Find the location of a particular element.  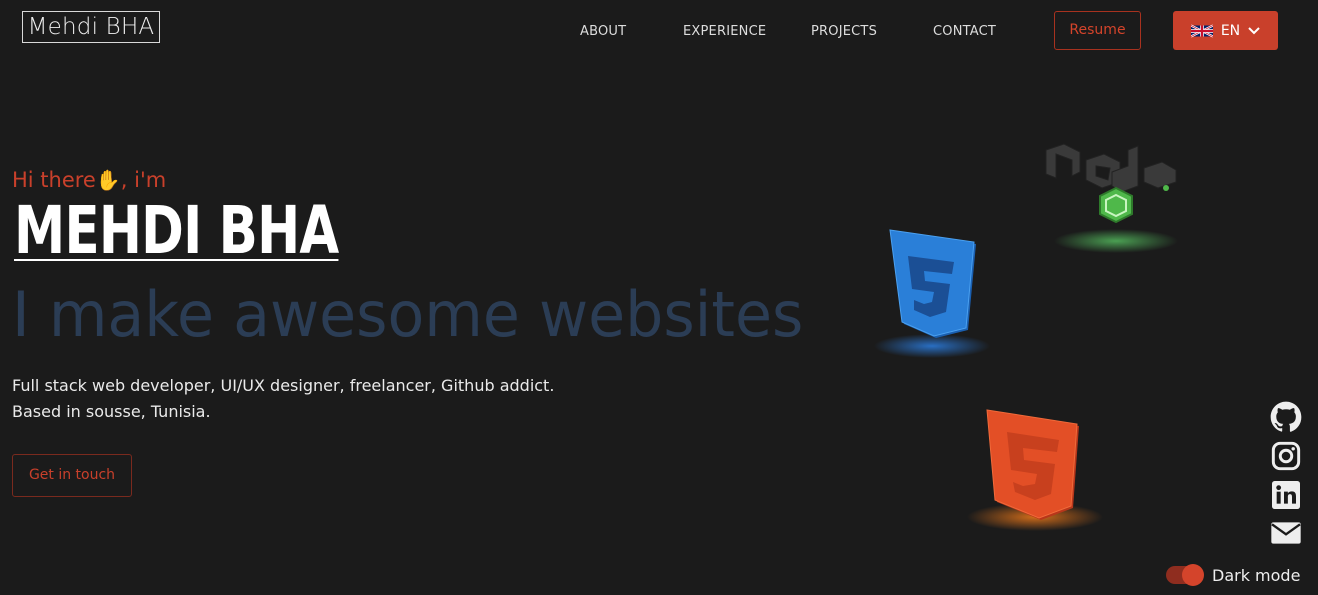

uk-flag-icon is located at coordinates (1201, 30).